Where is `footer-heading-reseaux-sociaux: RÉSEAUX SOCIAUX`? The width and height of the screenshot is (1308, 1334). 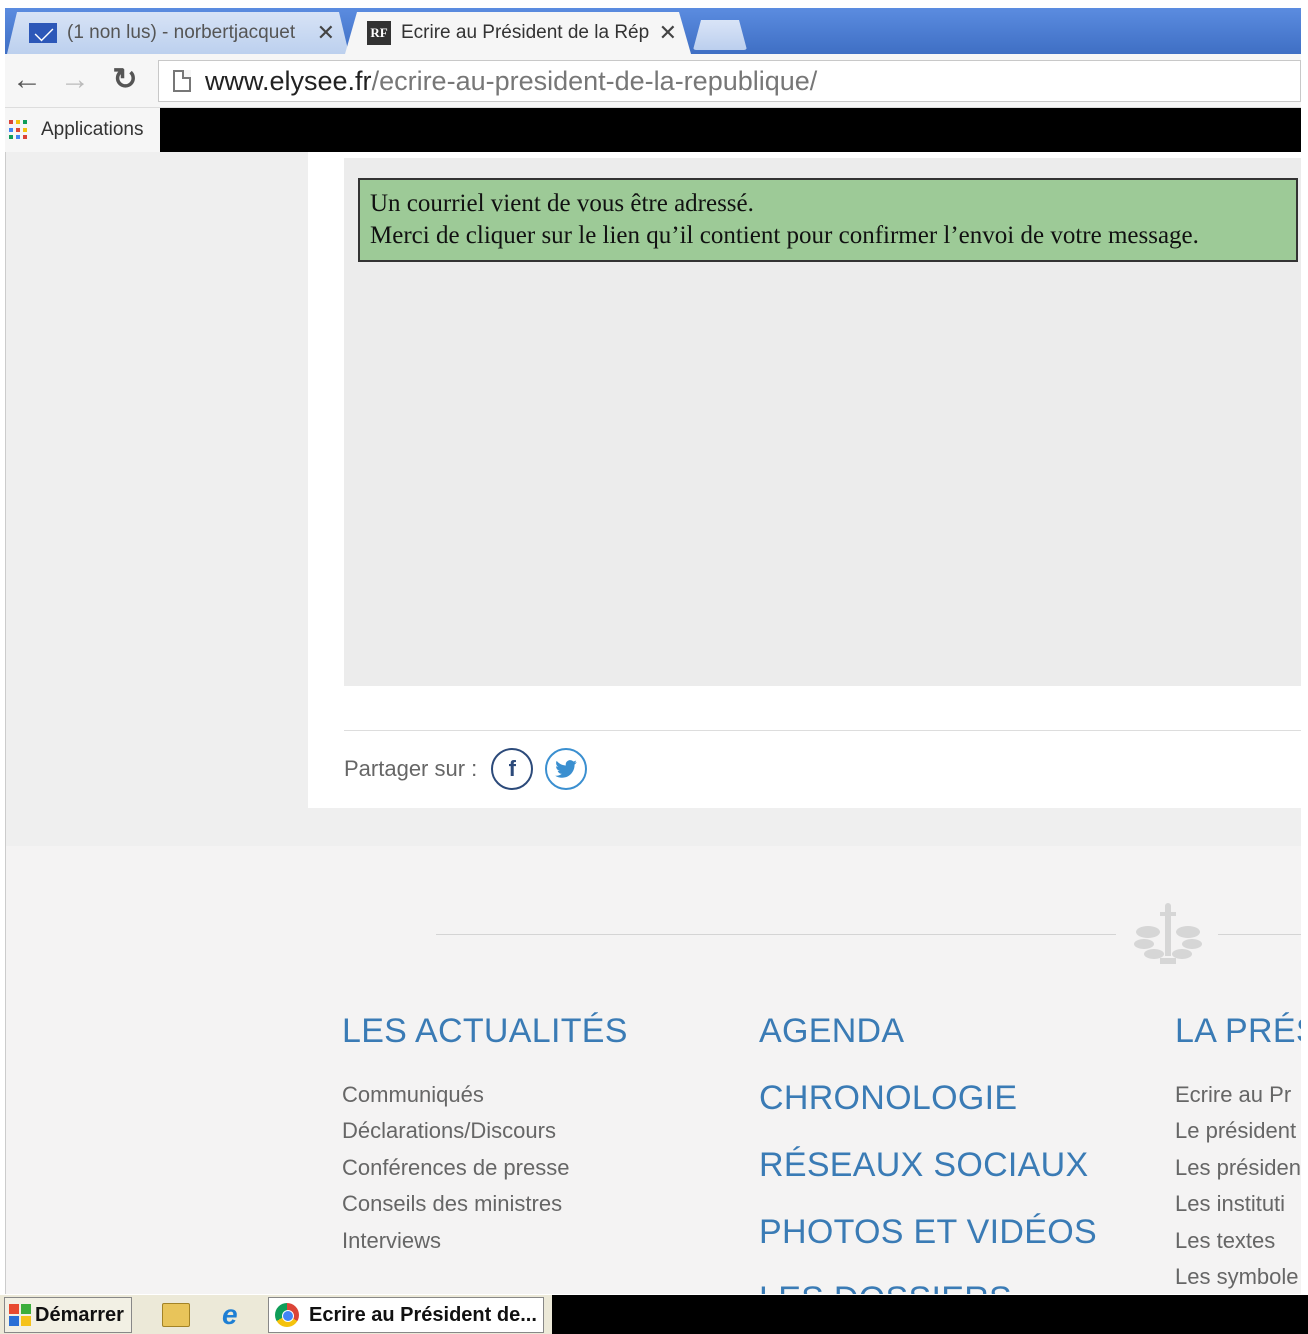
footer-heading-reseaux-sociaux: RÉSEAUX SOCIAUX is located at coordinates (923, 1165).